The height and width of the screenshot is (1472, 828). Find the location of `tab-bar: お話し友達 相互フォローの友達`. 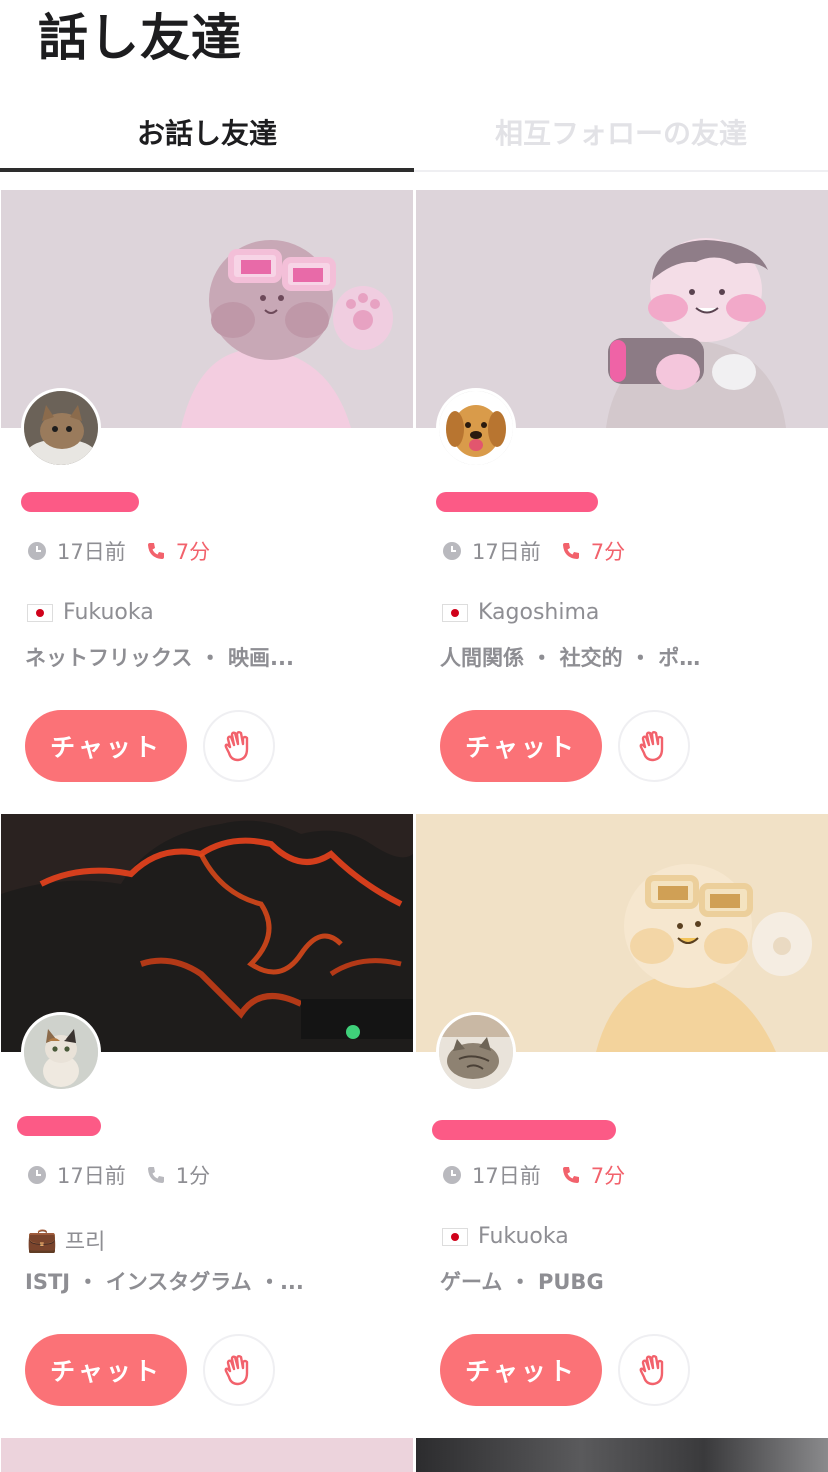

tab-bar: お話し友達 相互フォローの友達 is located at coordinates (414, 133).